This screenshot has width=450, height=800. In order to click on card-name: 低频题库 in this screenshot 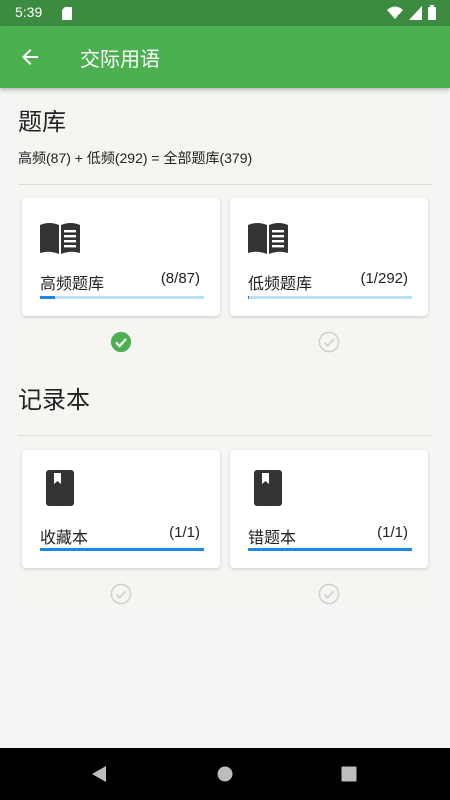, I will do `click(280, 283)`.